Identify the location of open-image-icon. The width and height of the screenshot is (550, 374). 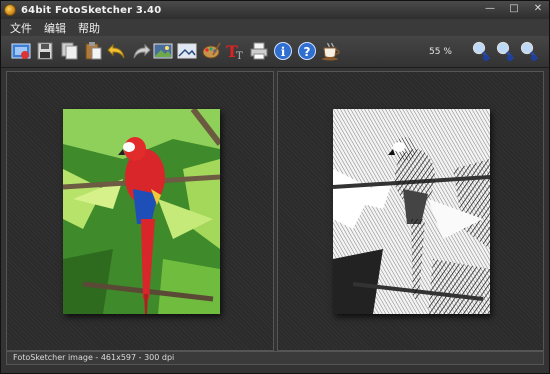
(21, 51).